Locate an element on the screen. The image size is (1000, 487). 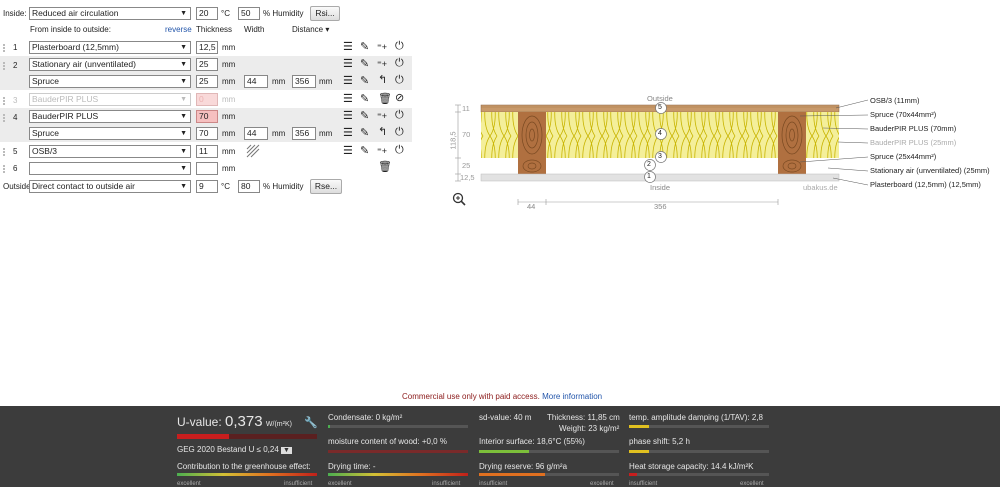
marker-label: 5 is located at coordinates (660, 107).